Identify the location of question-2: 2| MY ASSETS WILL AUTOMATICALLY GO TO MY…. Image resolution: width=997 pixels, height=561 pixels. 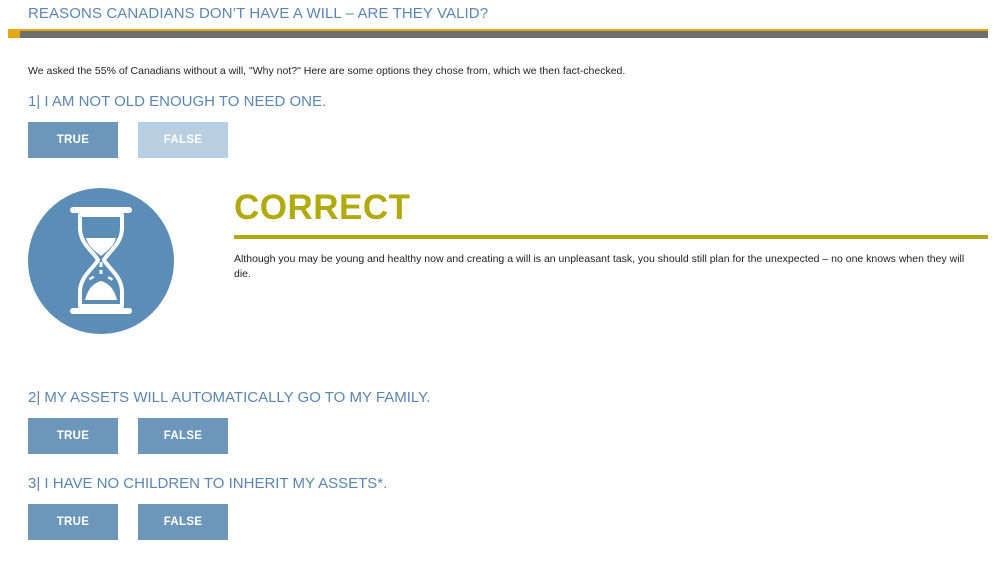
(229, 397).